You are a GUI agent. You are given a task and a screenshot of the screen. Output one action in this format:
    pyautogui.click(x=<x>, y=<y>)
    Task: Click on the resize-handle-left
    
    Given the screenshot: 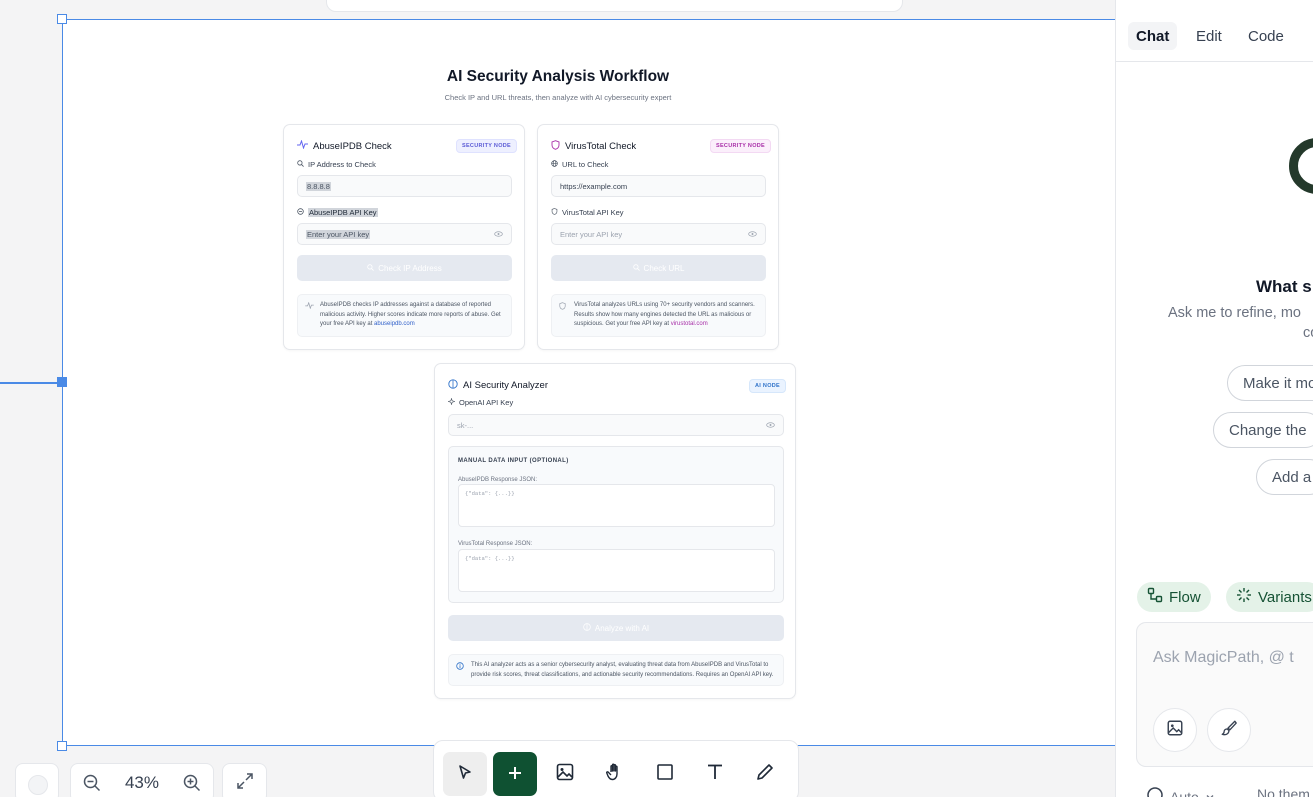 What is the action you would take?
    pyautogui.click(x=62, y=382)
    